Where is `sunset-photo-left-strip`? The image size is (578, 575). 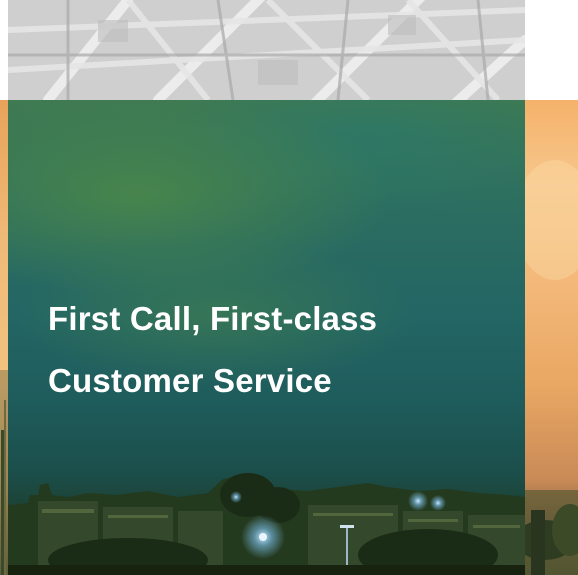 sunset-photo-left-strip is located at coordinates (4, 337).